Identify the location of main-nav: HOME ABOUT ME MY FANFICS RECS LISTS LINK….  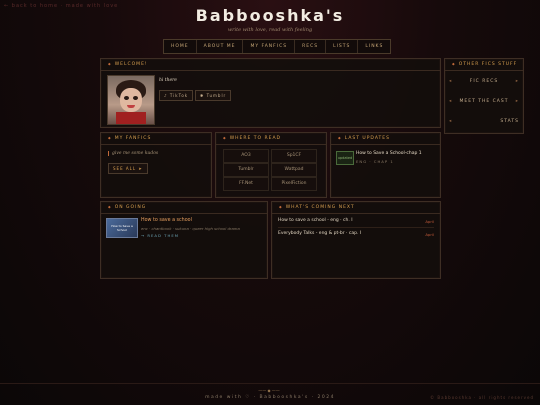
(277, 46).